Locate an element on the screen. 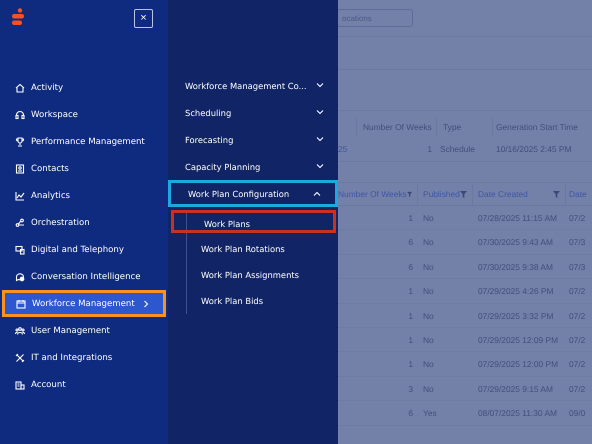 The width and height of the screenshot is (592, 444). chevron-up-icon is located at coordinates (317, 193).